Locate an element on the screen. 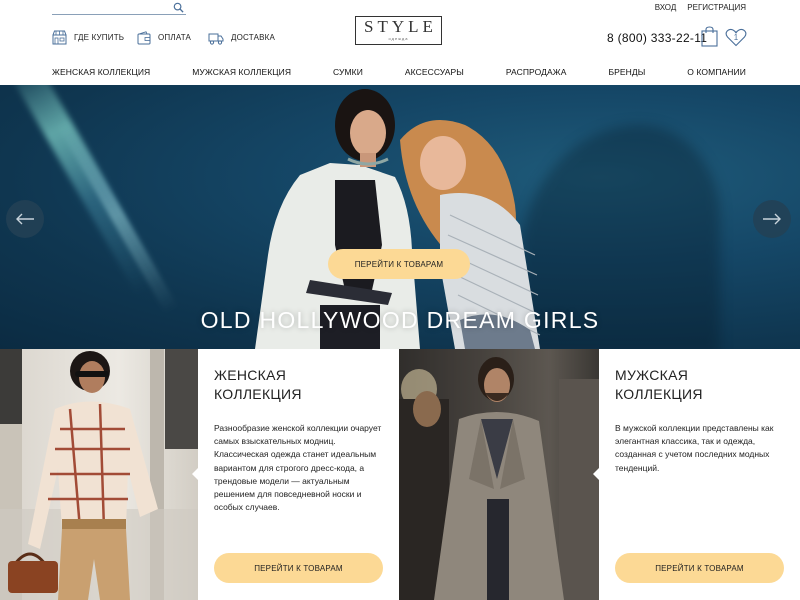 The image size is (800, 600). slider-next-button is located at coordinates (772, 219).